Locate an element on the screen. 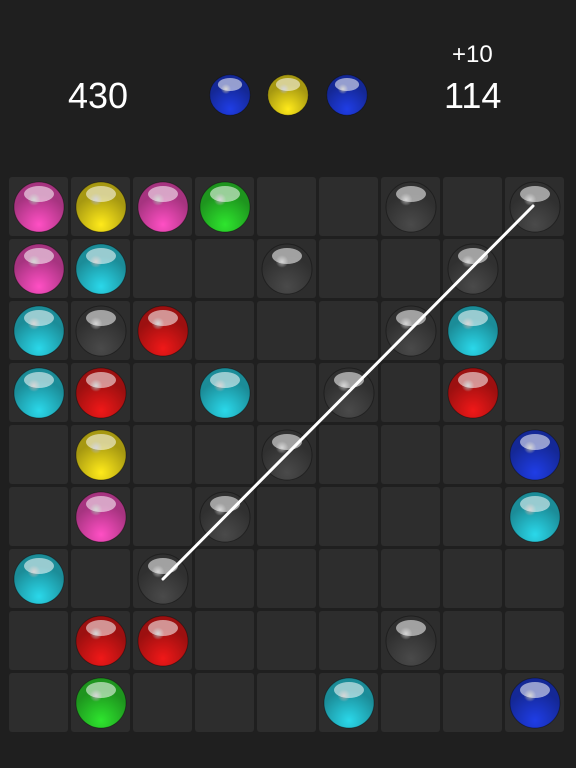 The height and width of the screenshot is (768, 576). next-ball-yellow is located at coordinates (288, 95).